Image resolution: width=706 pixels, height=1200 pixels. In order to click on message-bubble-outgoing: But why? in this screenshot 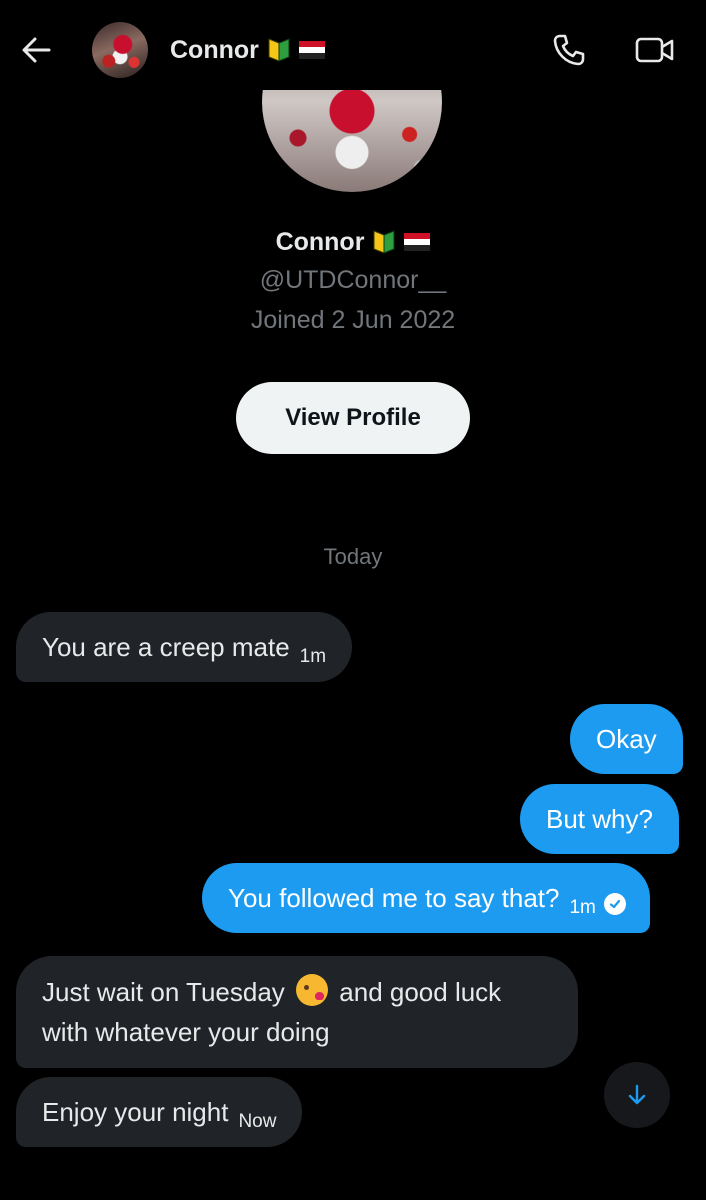, I will do `click(599, 819)`.